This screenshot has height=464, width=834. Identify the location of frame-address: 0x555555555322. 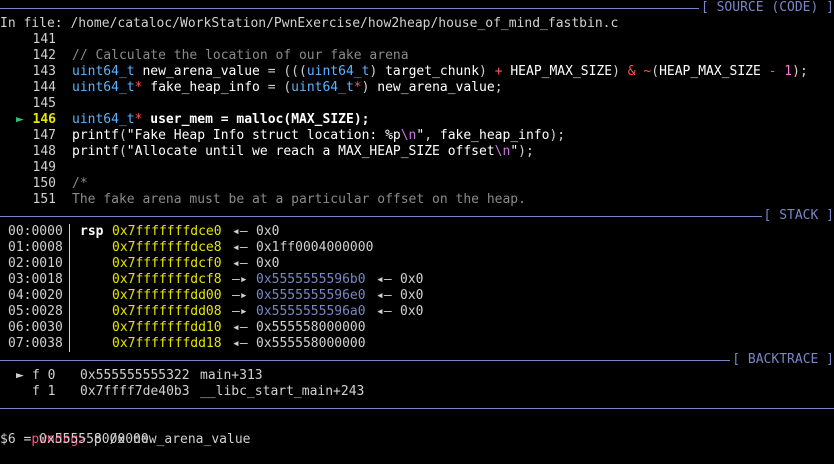
(135, 375).